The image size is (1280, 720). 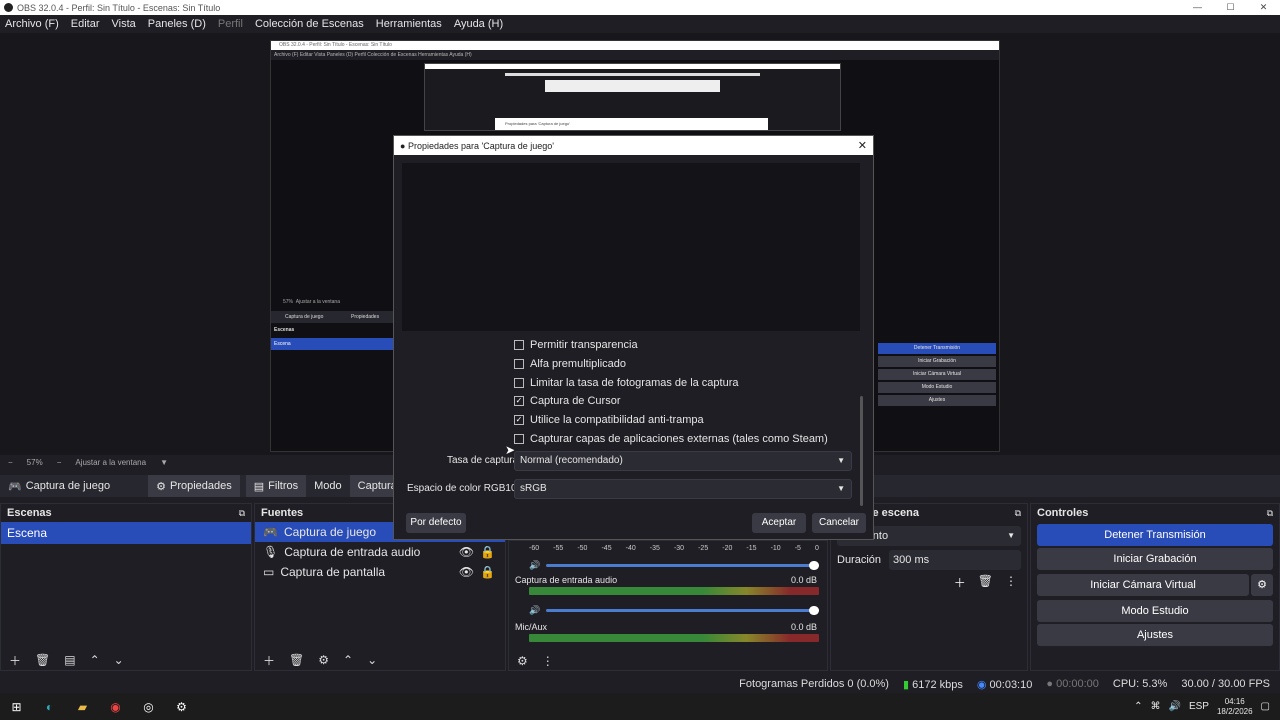 What do you see at coordinates (16, 706) in the screenshot?
I see `windows-start-icon: ⊞` at bounding box center [16, 706].